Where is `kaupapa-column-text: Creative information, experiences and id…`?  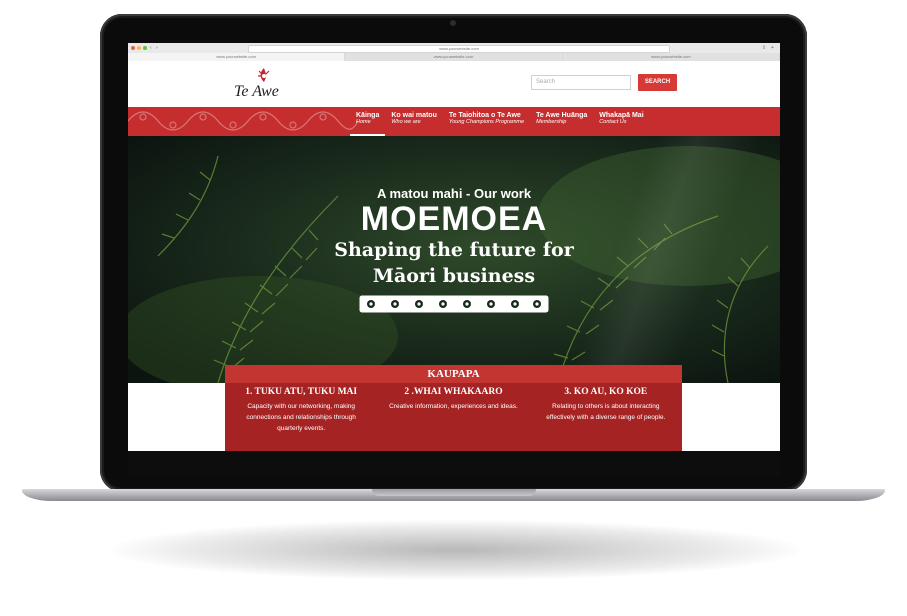 kaupapa-column-text: Creative information, experiences and id… is located at coordinates (453, 406).